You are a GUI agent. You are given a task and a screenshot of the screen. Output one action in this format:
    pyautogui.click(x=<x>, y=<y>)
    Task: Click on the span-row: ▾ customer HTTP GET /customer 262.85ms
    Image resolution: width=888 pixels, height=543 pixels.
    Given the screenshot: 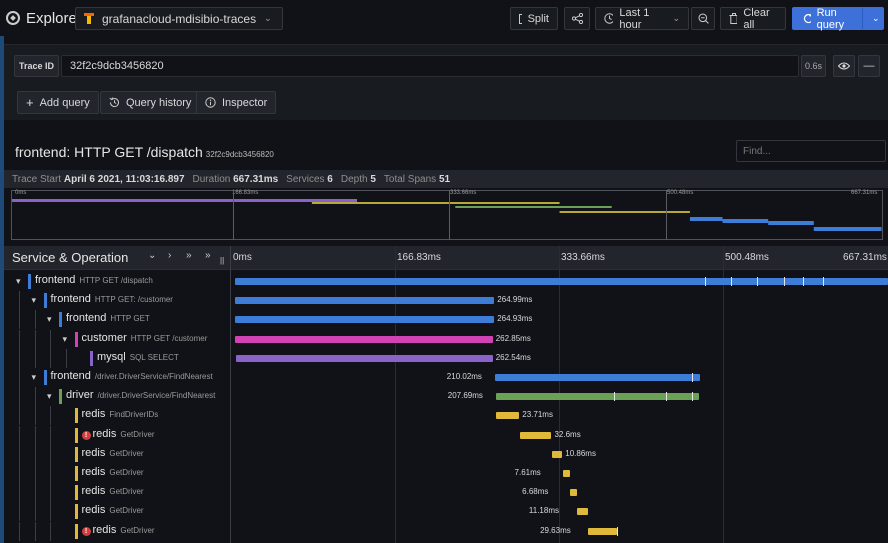 What is the action you would take?
    pyautogui.click(x=446, y=339)
    